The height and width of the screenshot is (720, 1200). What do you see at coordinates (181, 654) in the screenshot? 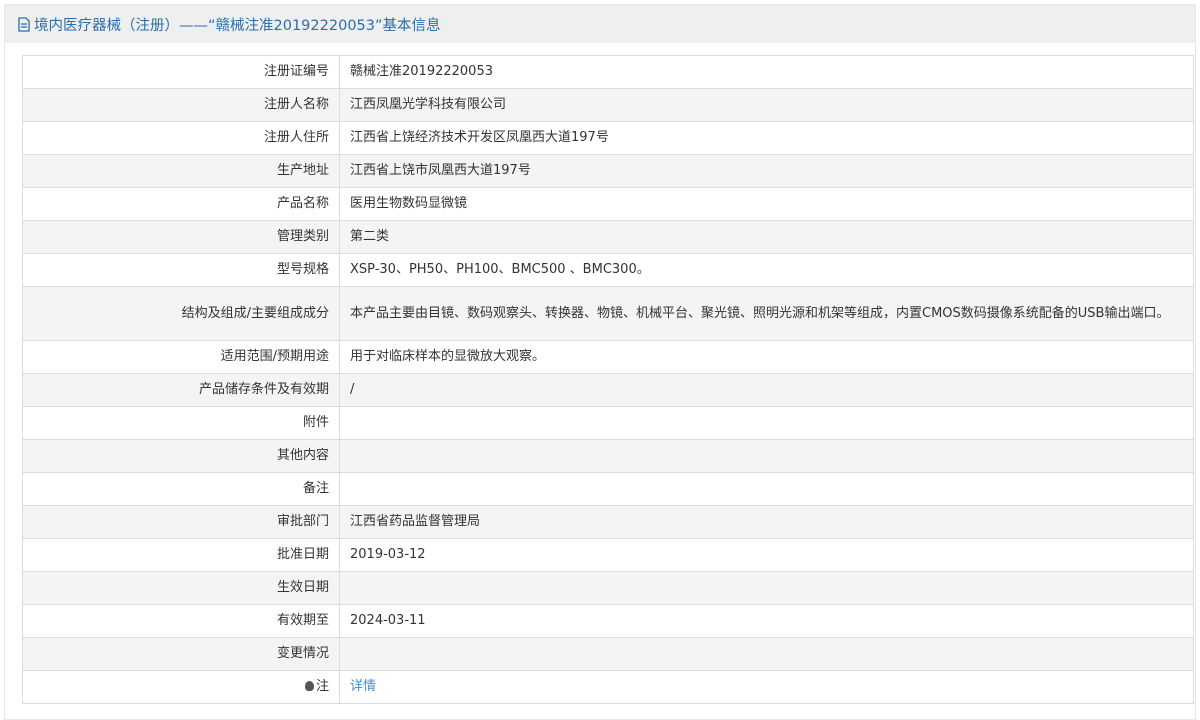
I see `field-label: 变更情况` at bounding box center [181, 654].